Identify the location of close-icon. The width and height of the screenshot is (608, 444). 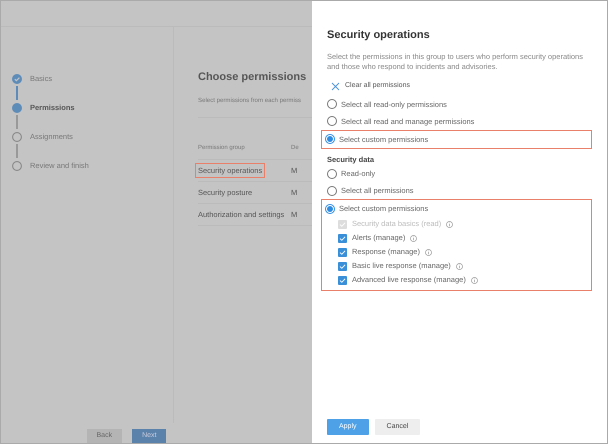
(335, 86).